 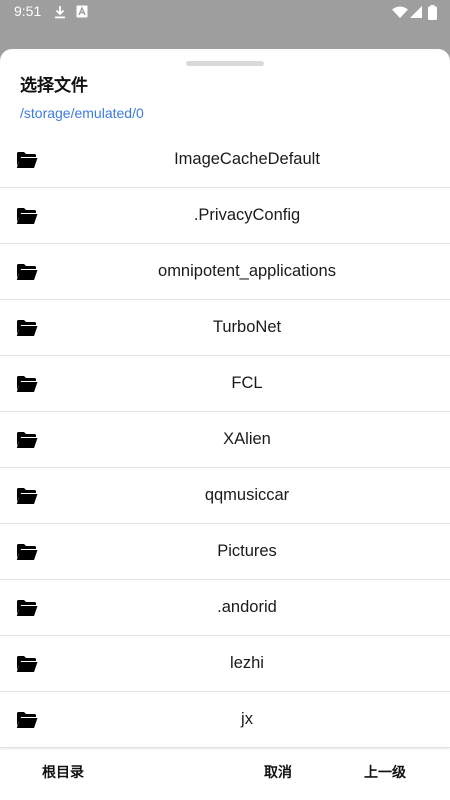 I want to click on battery-icon, so click(x=432, y=12).